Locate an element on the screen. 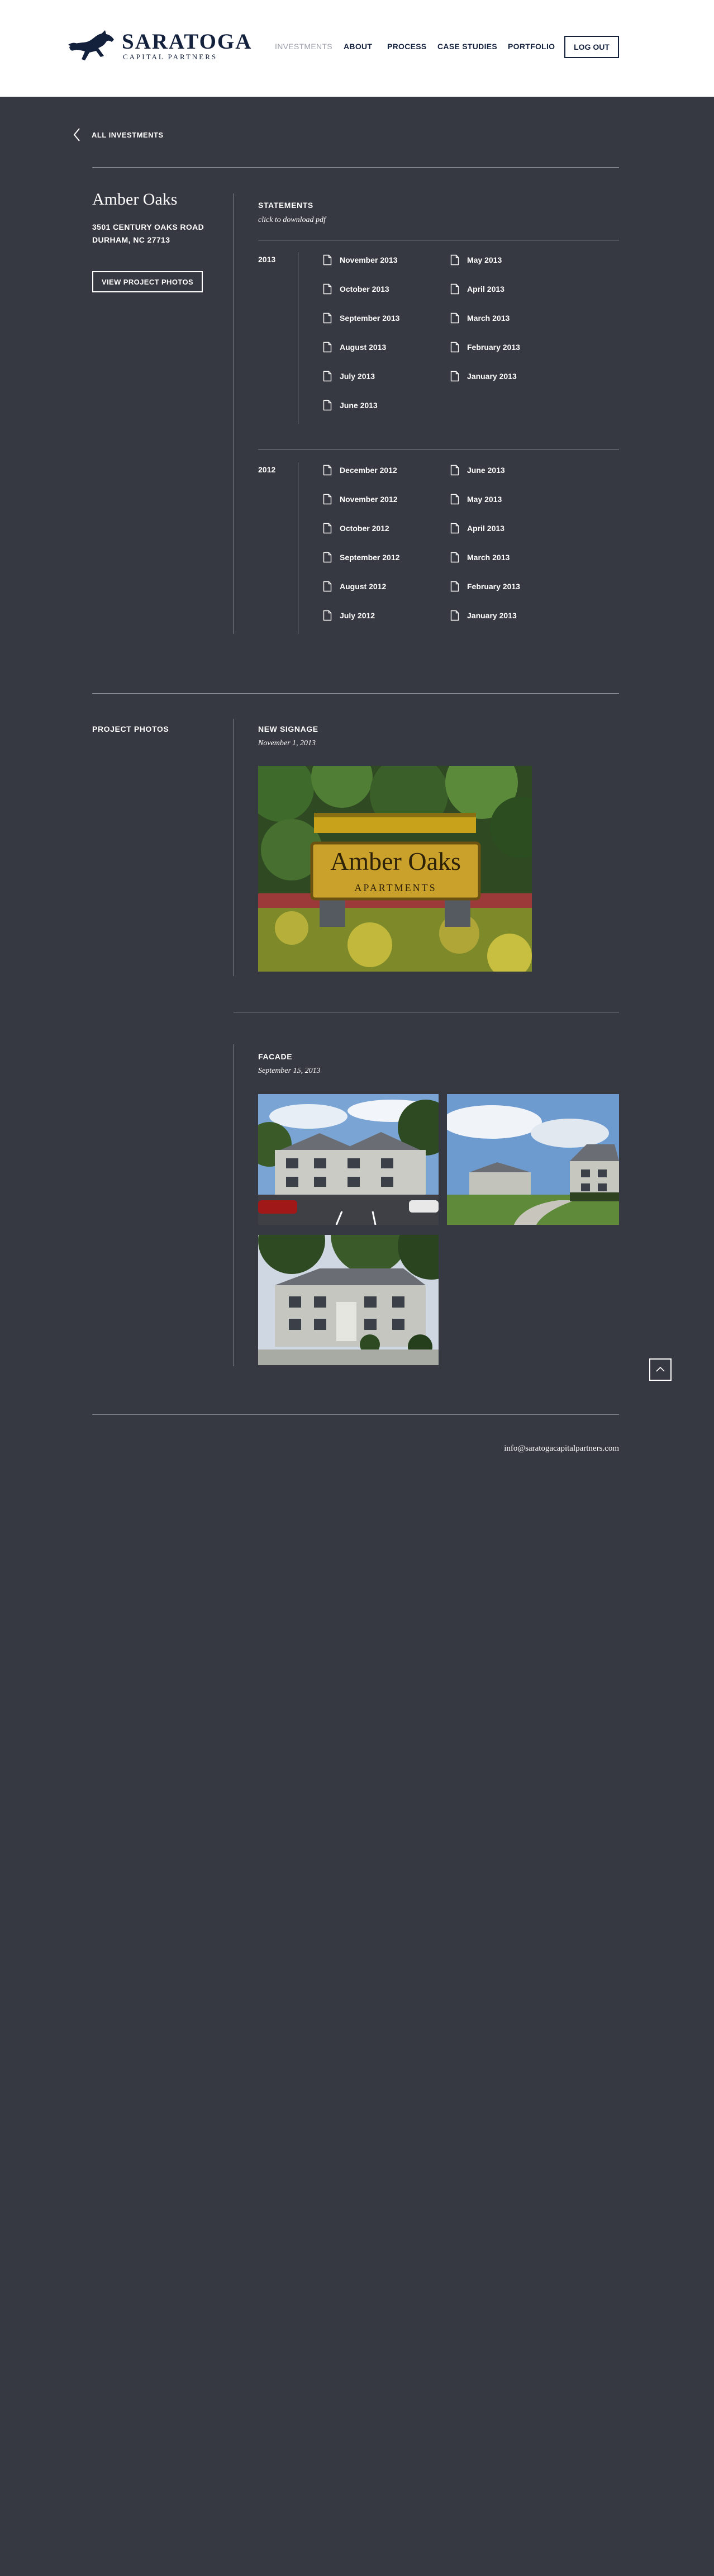 The width and height of the screenshot is (714, 2576). nav-portfolio: PORTFOLIO is located at coordinates (531, 48).